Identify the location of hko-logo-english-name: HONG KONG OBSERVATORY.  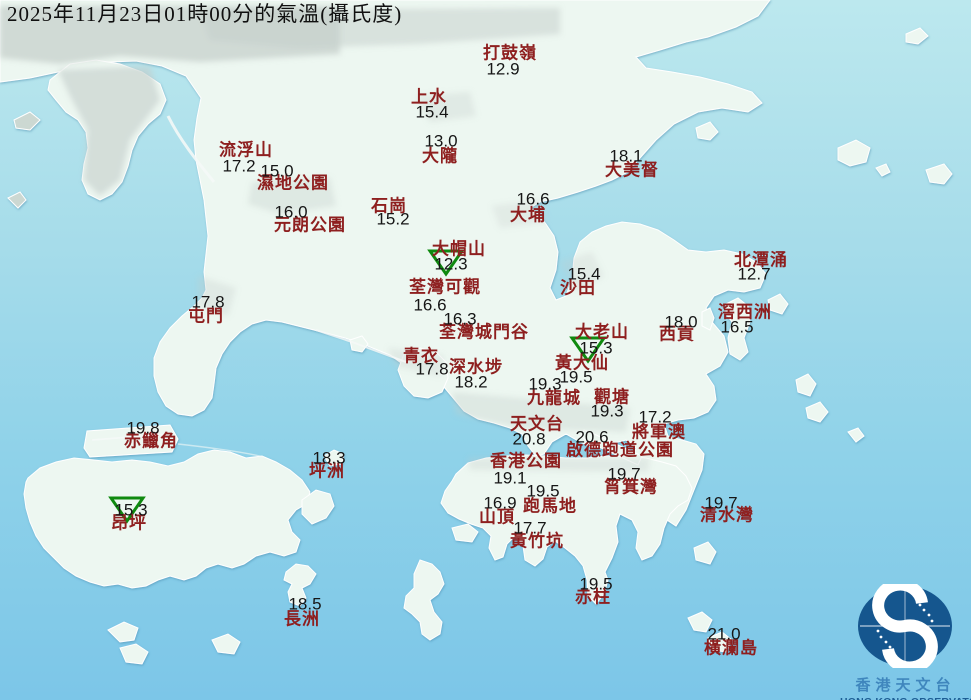
(905, 698).